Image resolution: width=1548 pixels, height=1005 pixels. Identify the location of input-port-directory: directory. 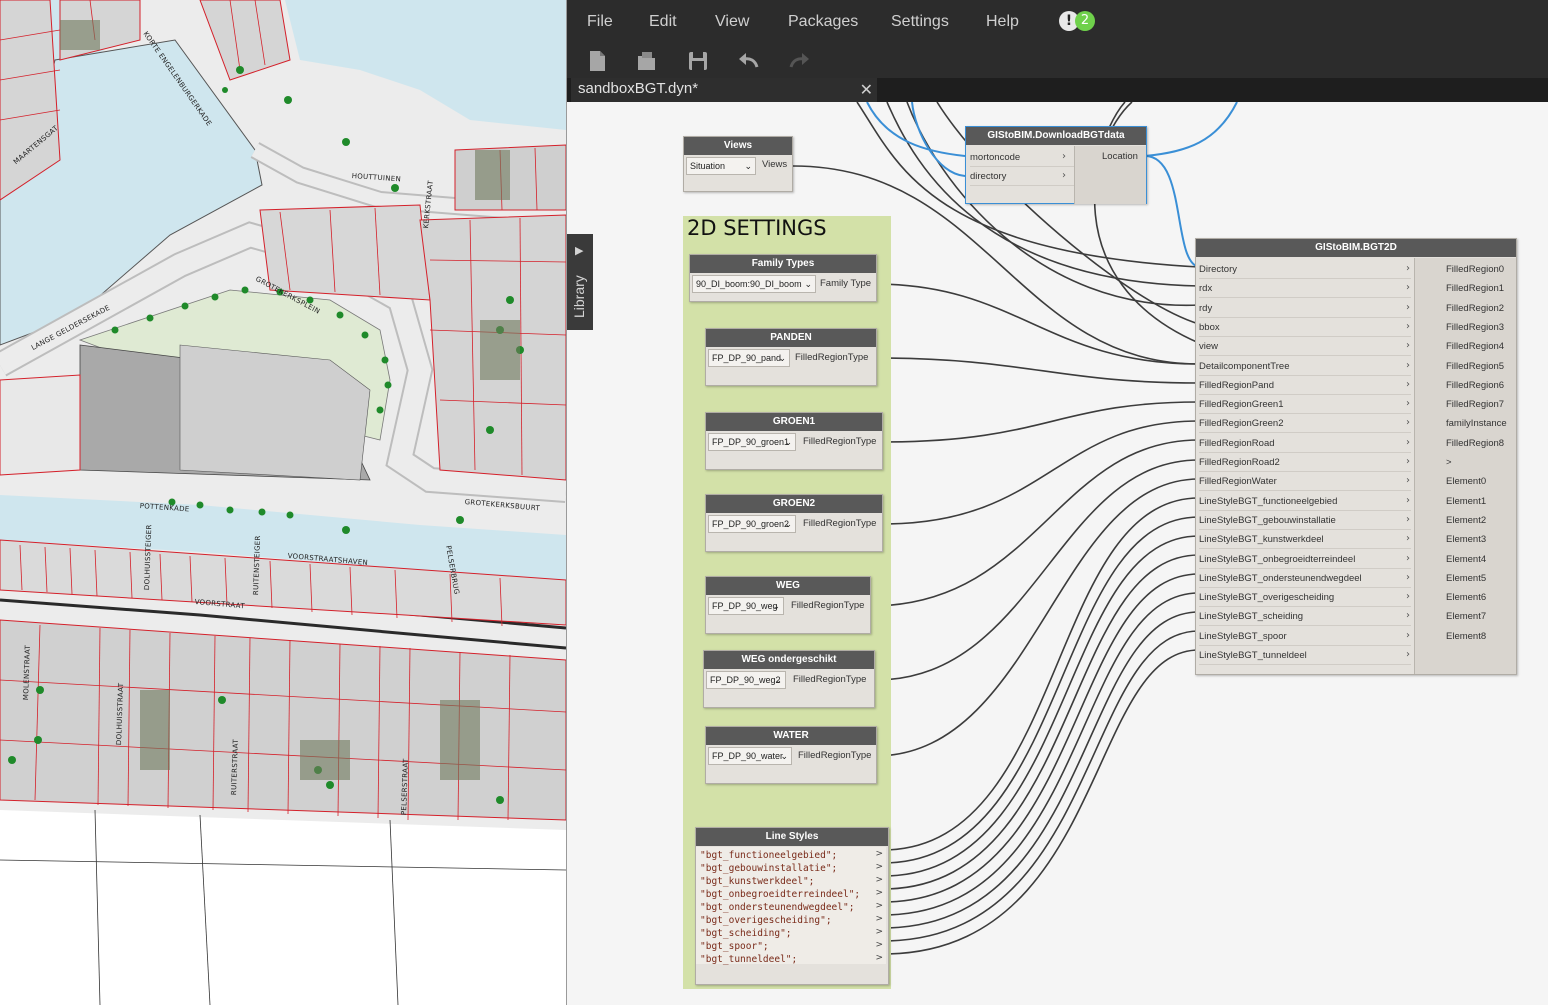
(1022, 176).